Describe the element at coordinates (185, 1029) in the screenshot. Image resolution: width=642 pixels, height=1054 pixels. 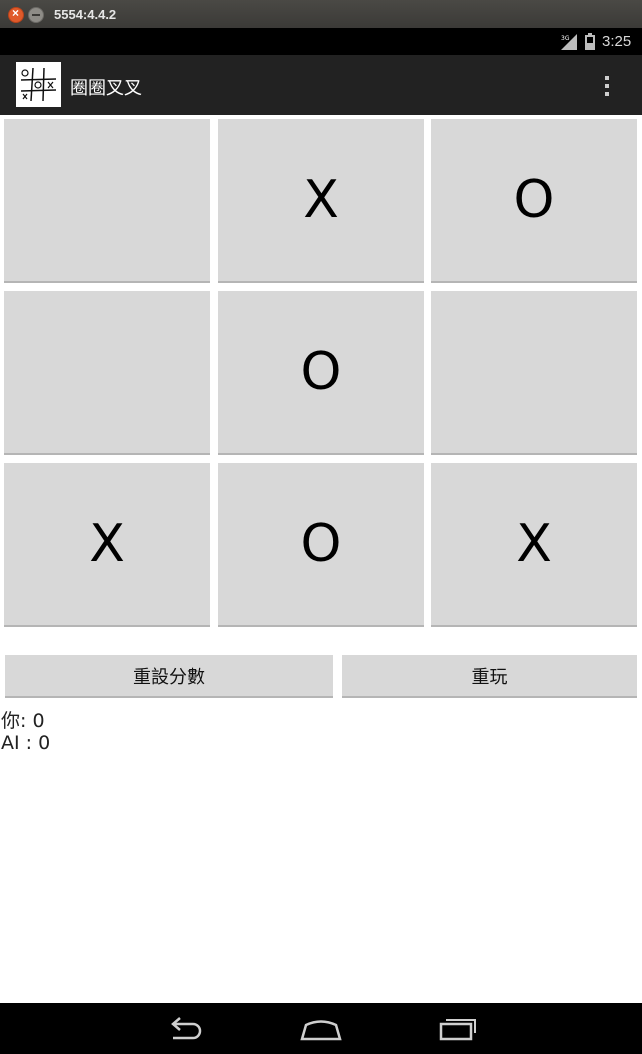
I see `back-icon` at that location.